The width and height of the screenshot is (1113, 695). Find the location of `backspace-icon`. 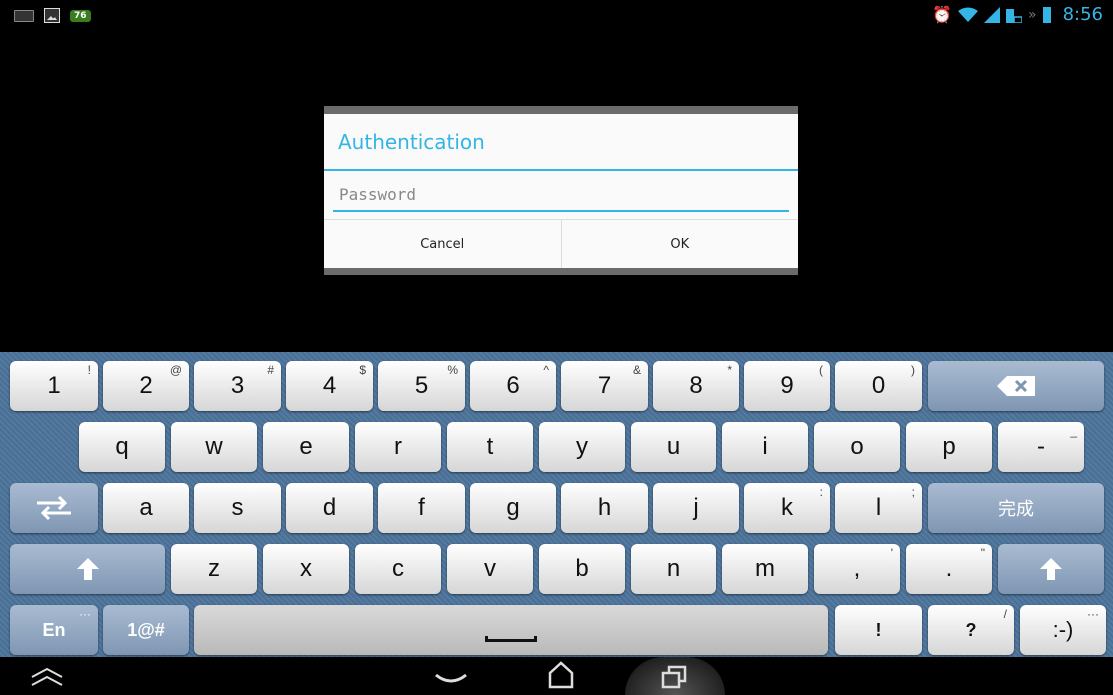

backspace-icon is located at coordinates (1016, 386).